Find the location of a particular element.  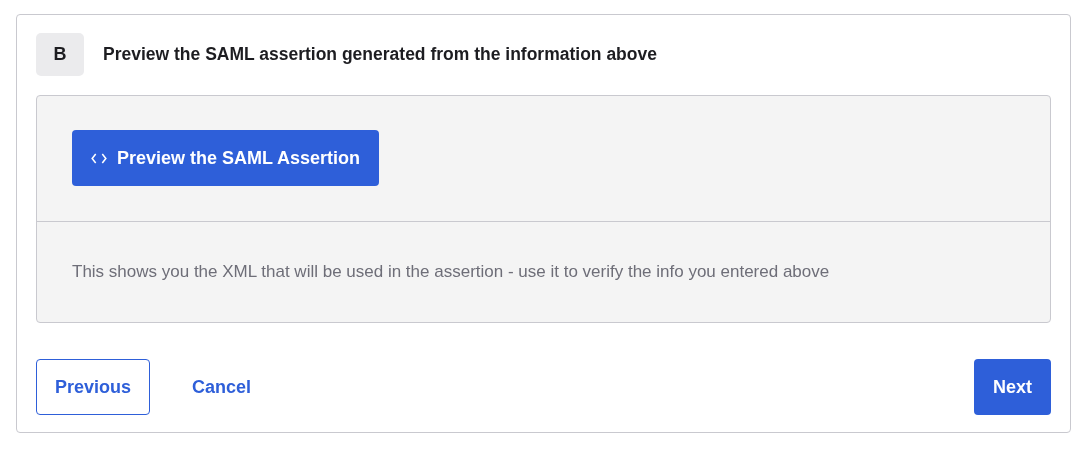

cancel-link: Cancel is located at coordinates (222, 387).